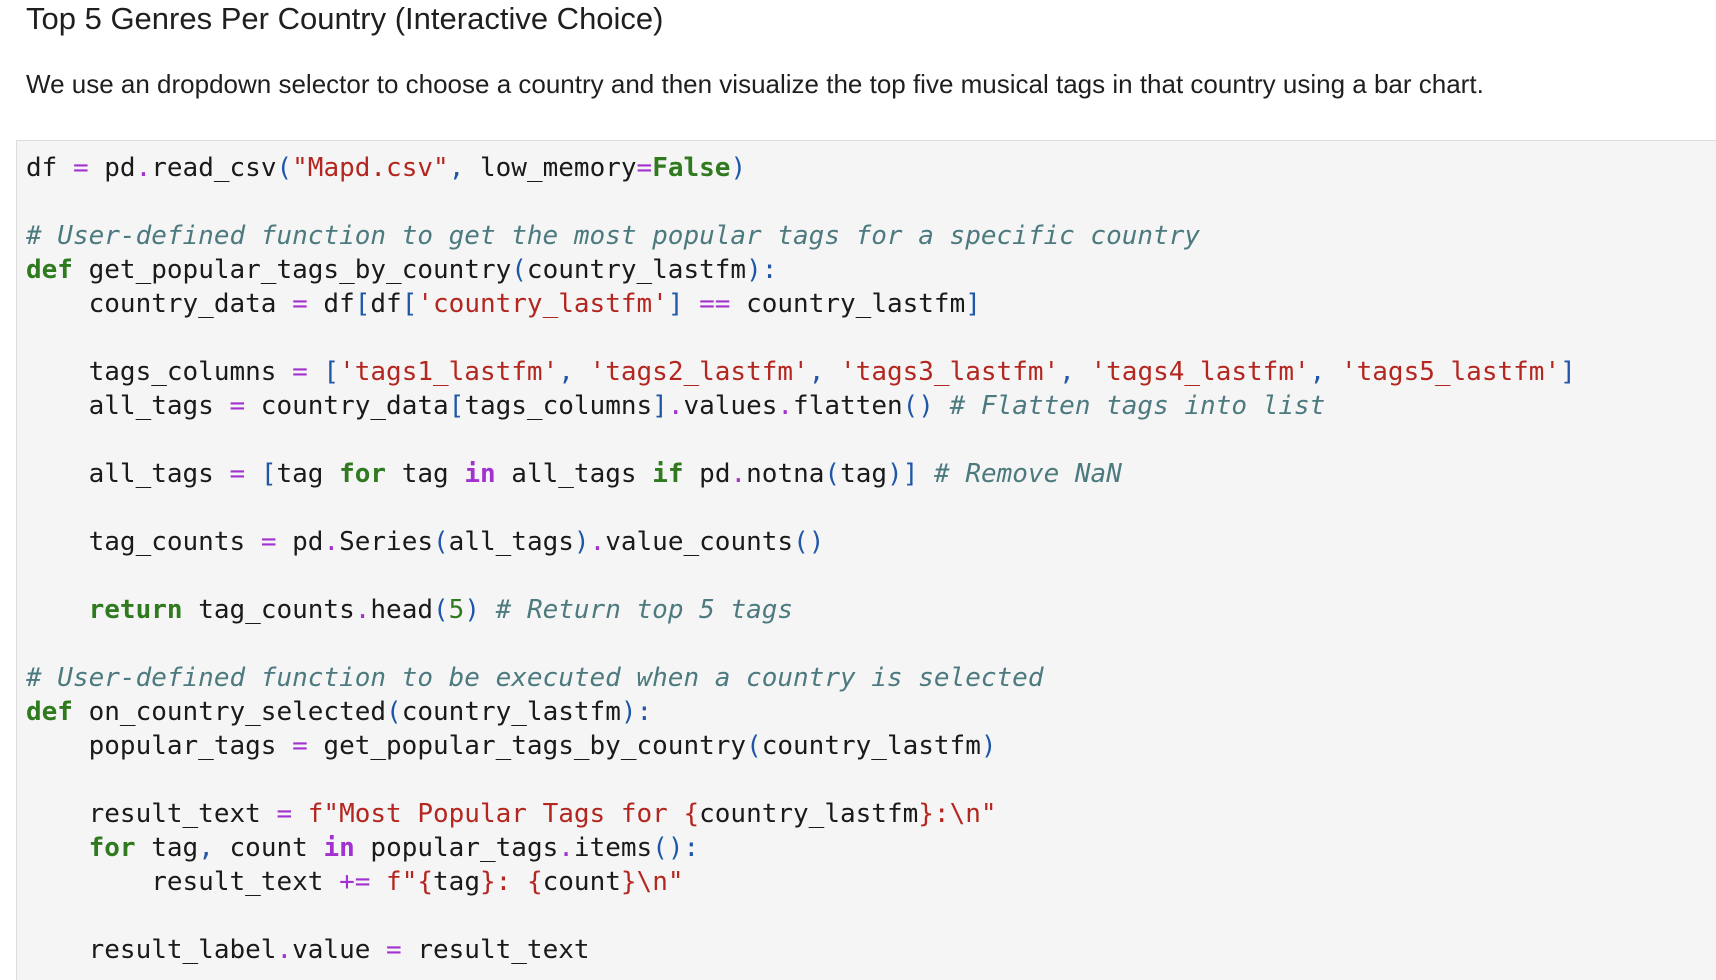 This screenshot has height=980, width=1716. What do you see at coordinates (965, 814) in the screenshot?
I see `code-token: :\n"` at bounding box center [965, 814].